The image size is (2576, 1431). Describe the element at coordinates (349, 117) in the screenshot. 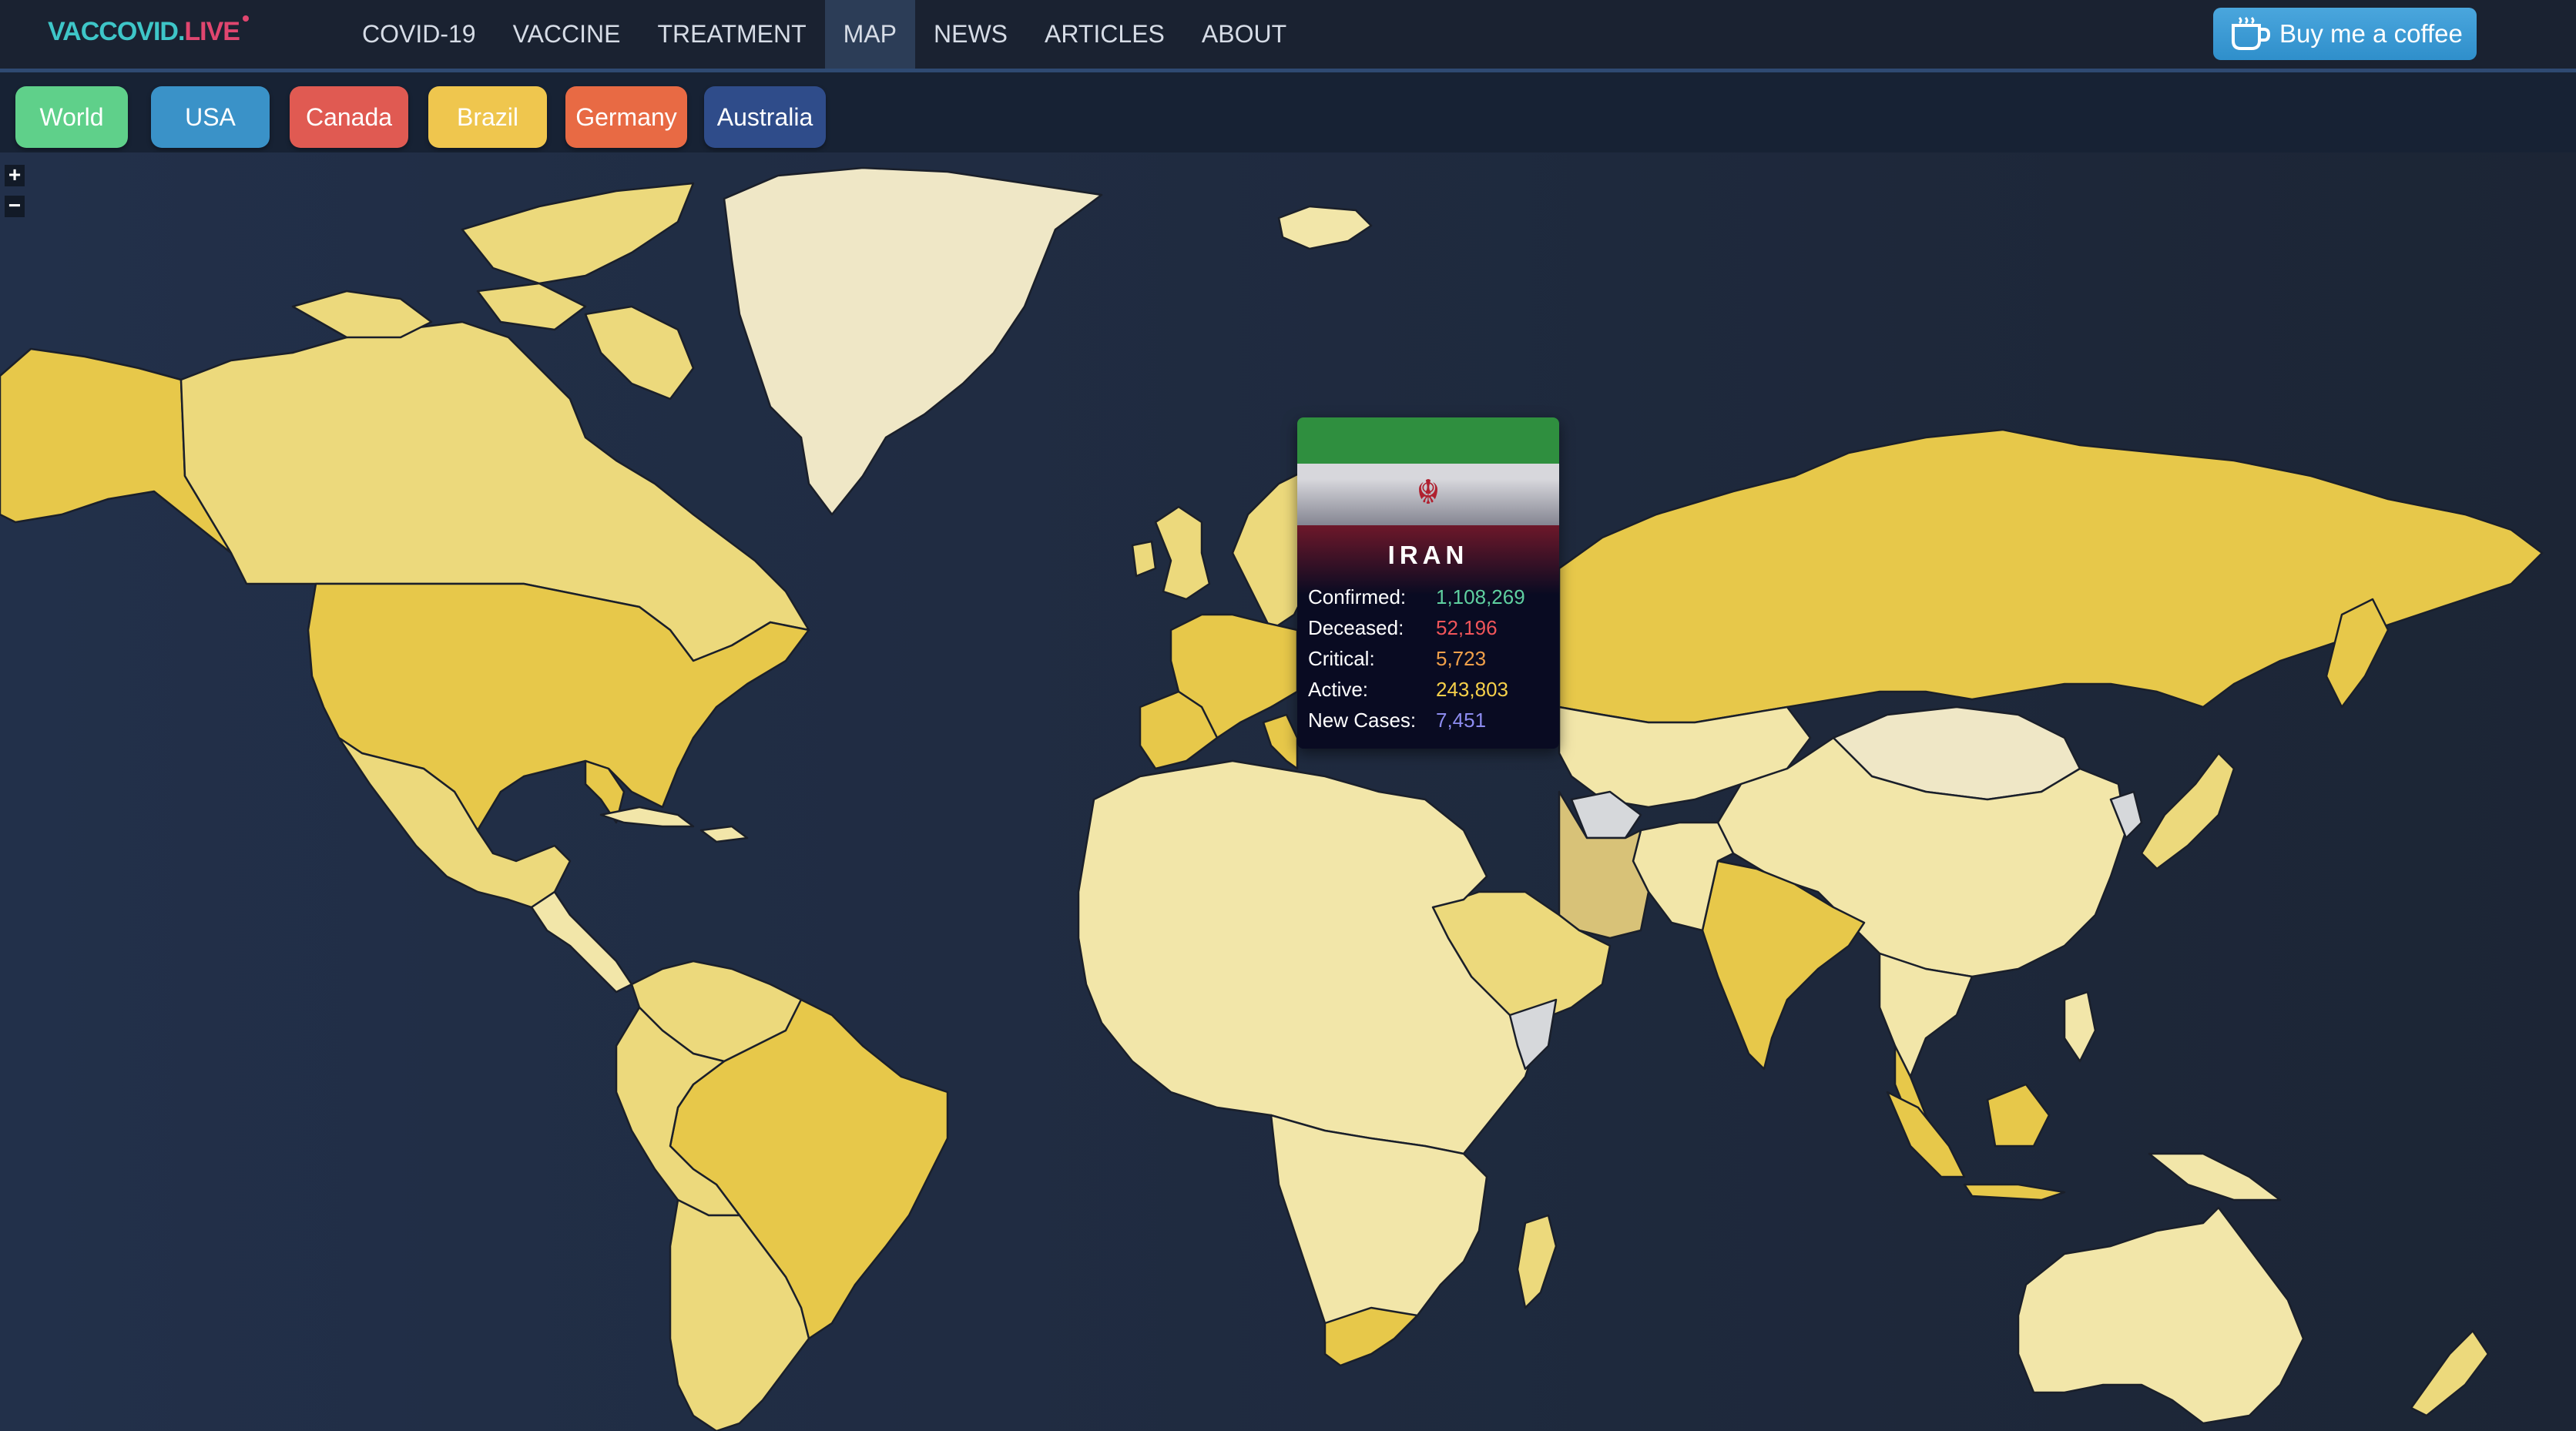

I see `region-button-canada: Canada` at that location.